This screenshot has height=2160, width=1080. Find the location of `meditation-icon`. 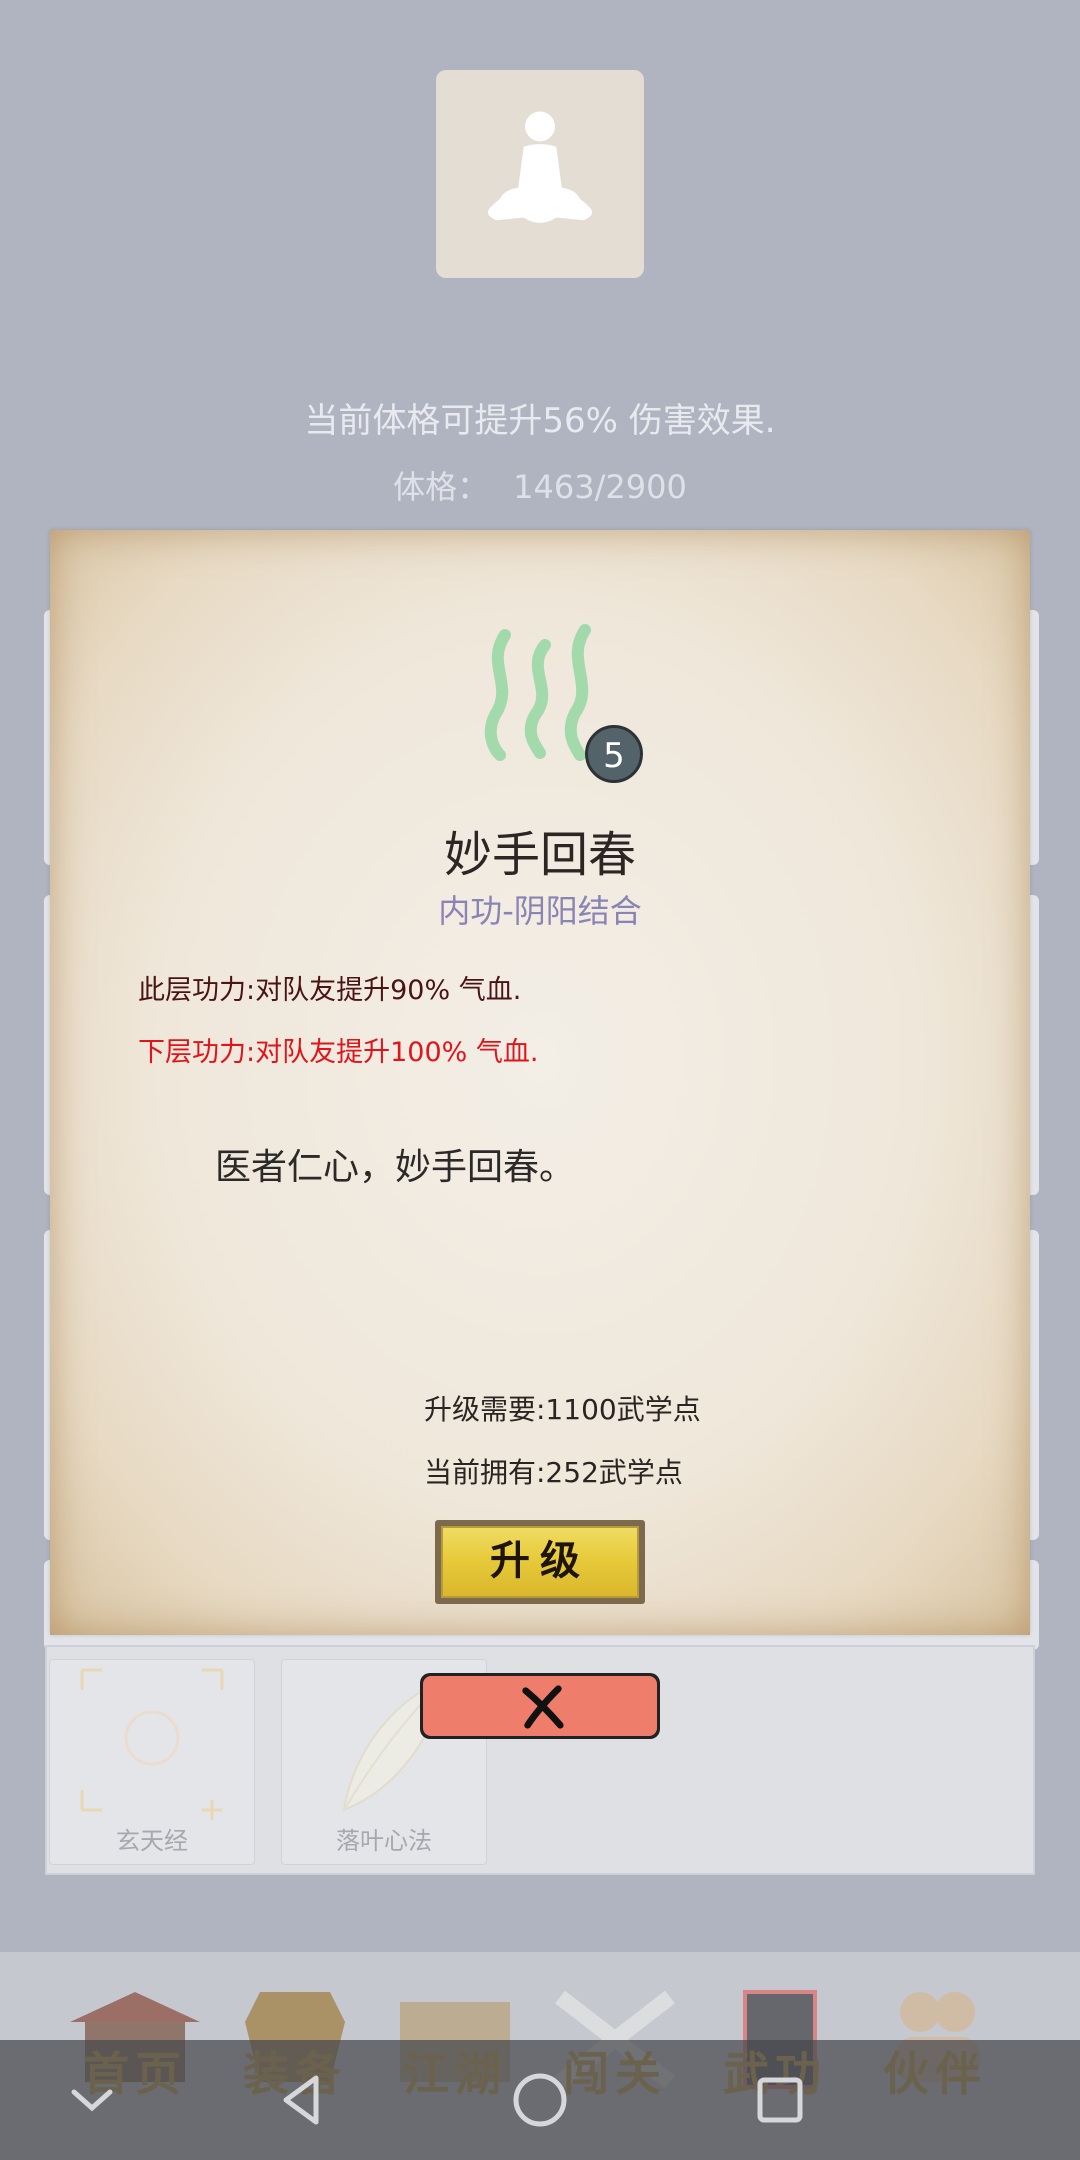

meditation-icon is located at coordinates (540, 167).